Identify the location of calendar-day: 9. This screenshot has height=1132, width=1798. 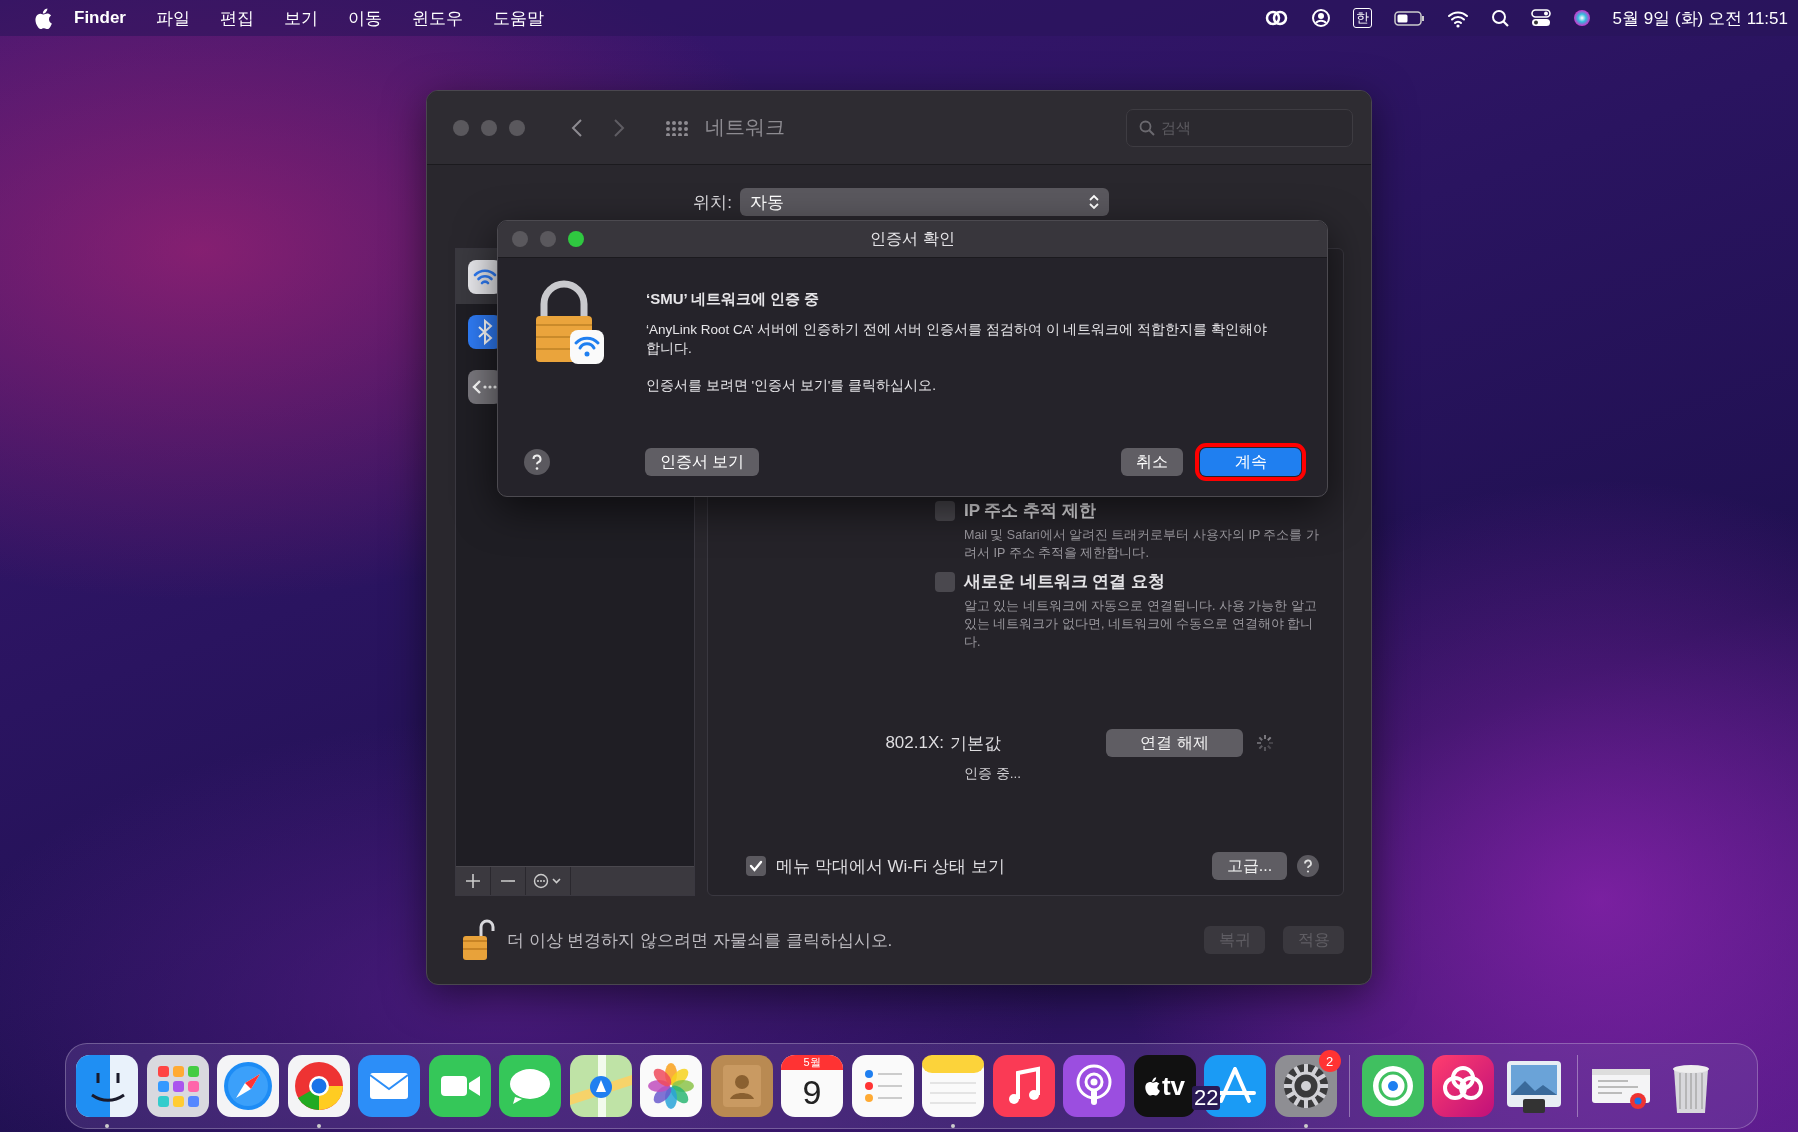
(812, 1092).